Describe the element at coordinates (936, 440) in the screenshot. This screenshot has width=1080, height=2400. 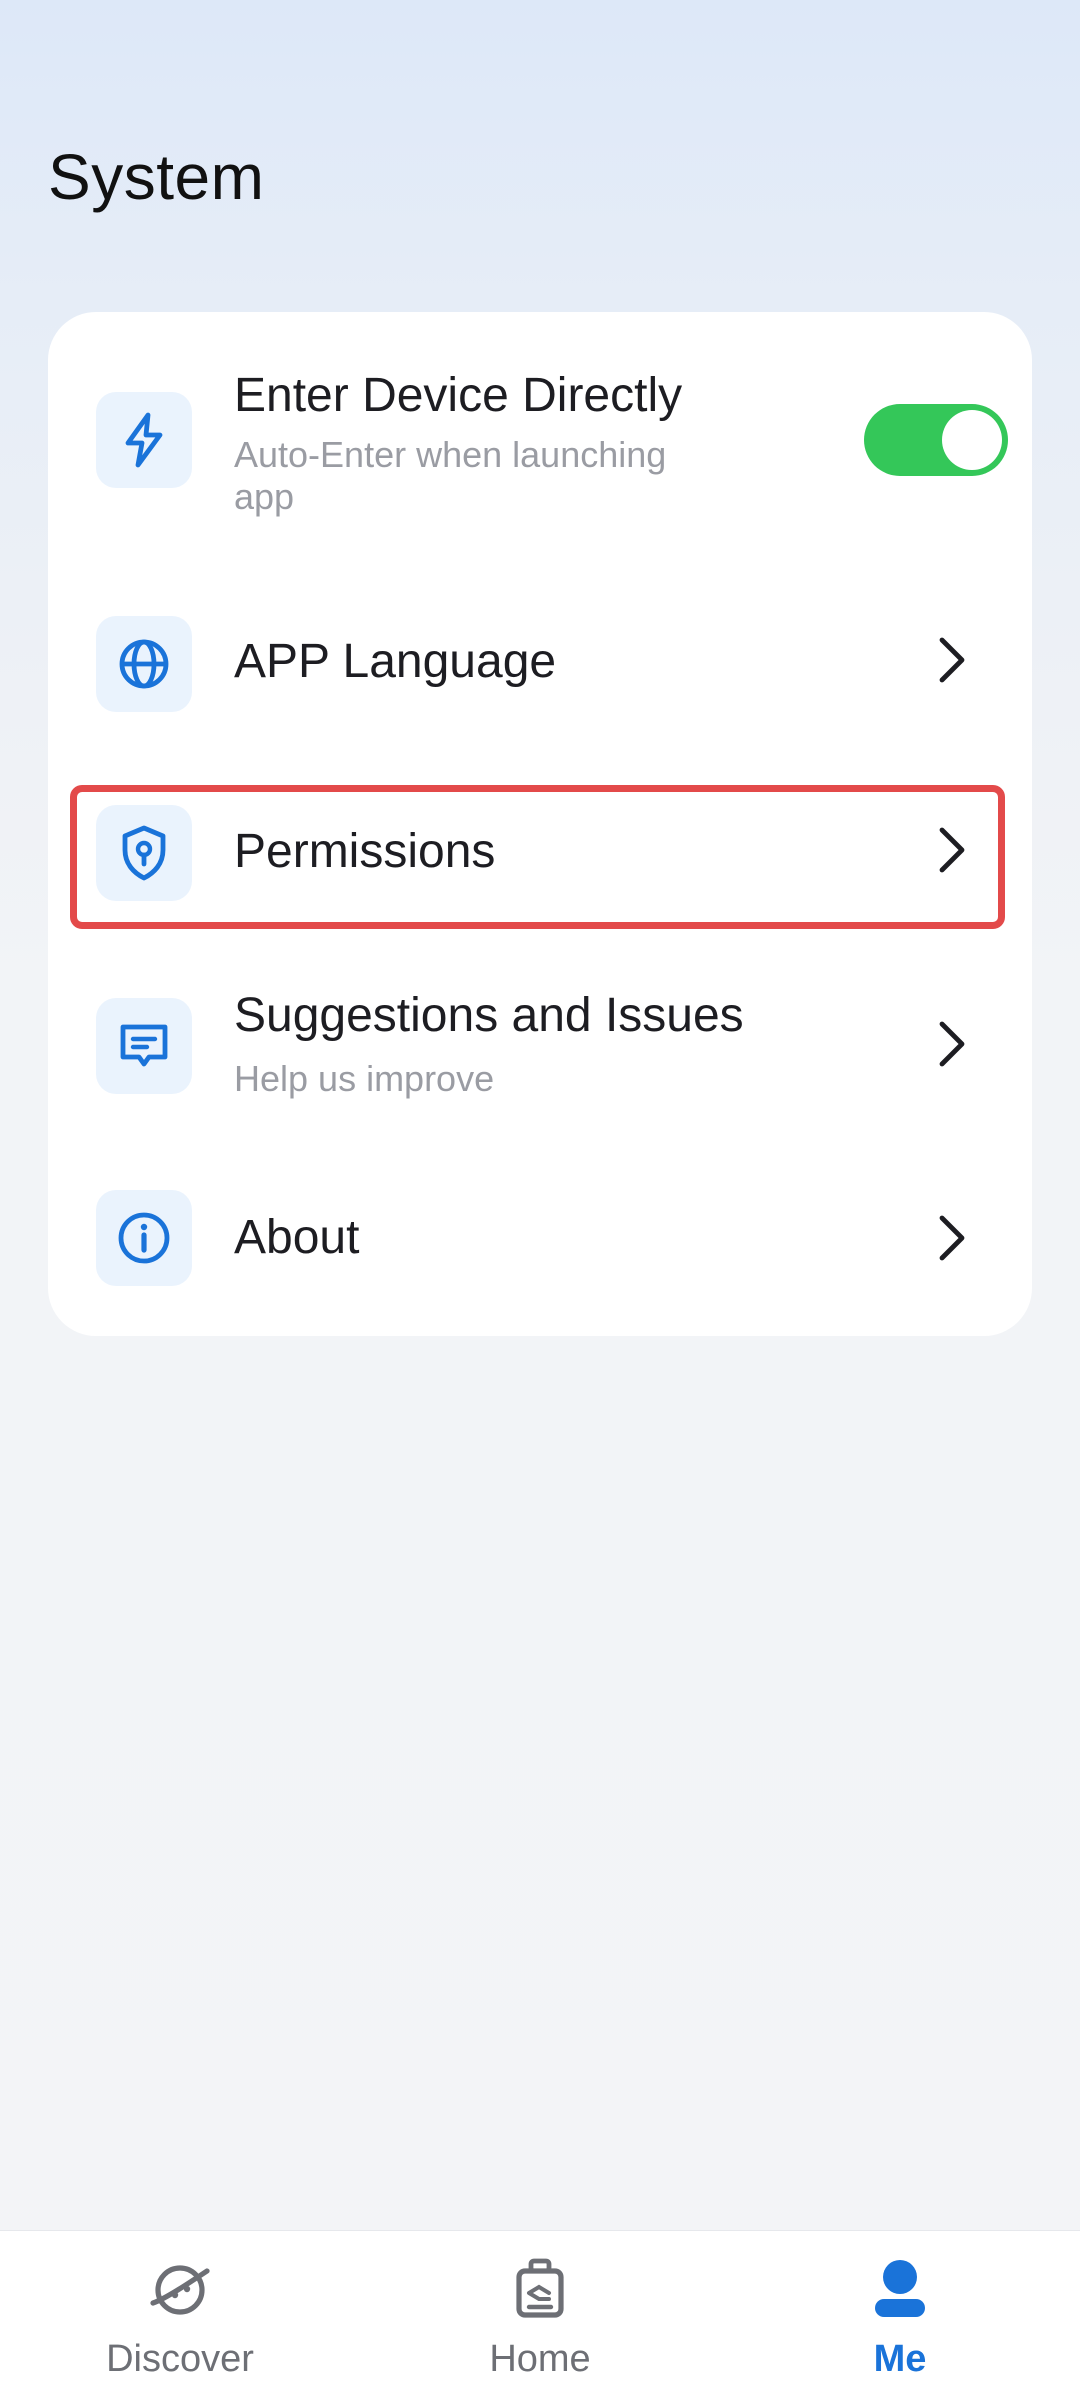
I see `enter-device-toggle` at that location.